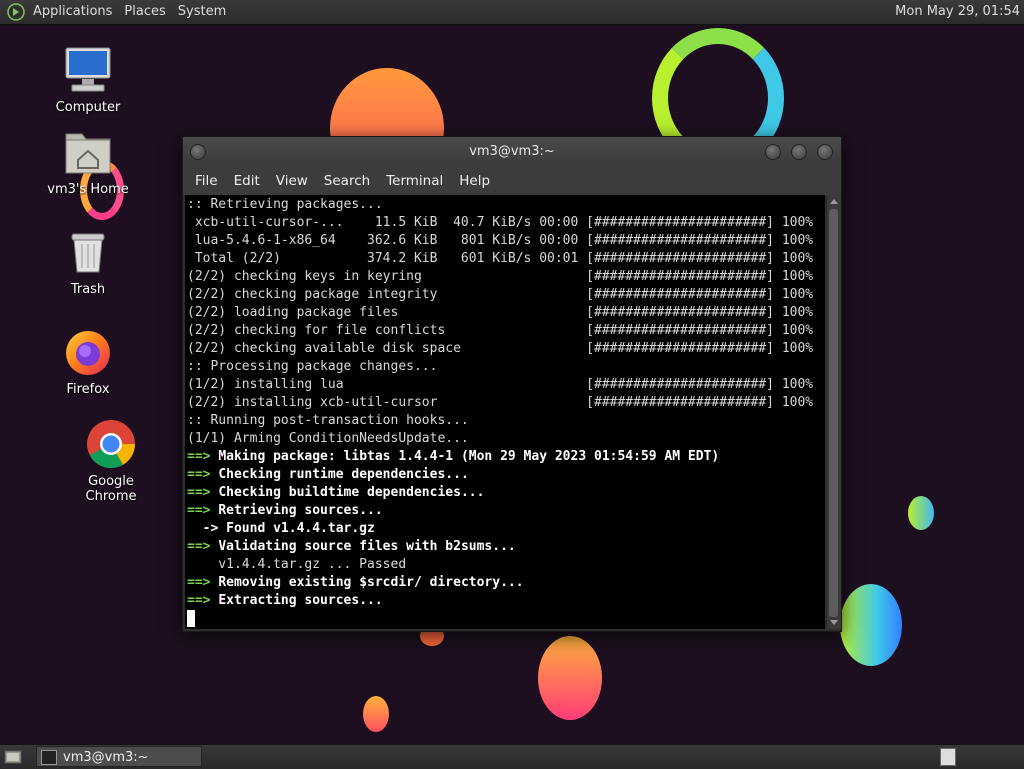  What do you see at coordinates (111, 444) in the screenshot?
I see `chrome-icon` at bounding box center [111, 444].